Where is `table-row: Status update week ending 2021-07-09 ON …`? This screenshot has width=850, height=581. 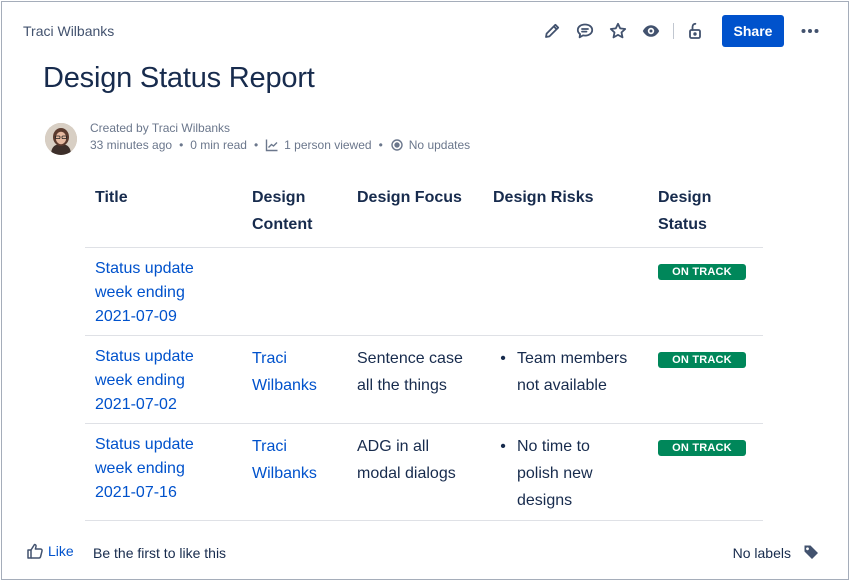
table-row: Status update week ending 2021-07-09 ON … is located at coordinates (424, 290).